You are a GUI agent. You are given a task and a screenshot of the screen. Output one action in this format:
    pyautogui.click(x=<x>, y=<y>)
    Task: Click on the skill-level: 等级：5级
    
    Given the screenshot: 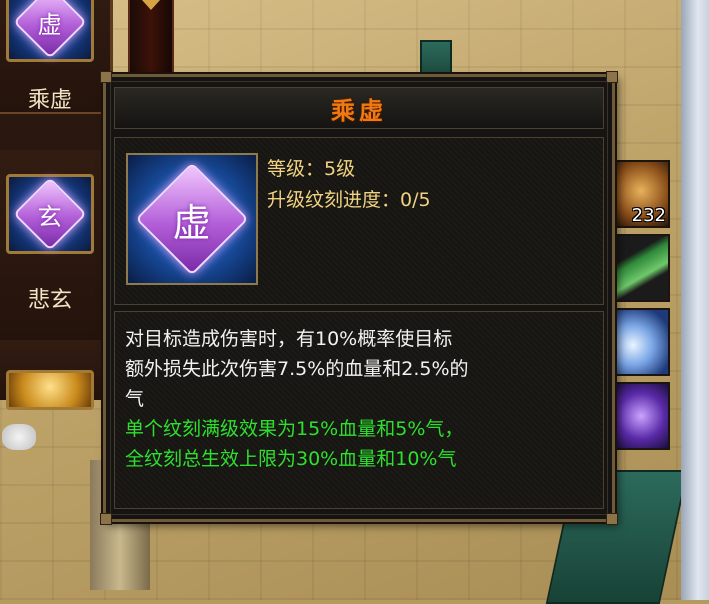 What is the action you would take?
    pyautogui.click(x=311, y=169)
    